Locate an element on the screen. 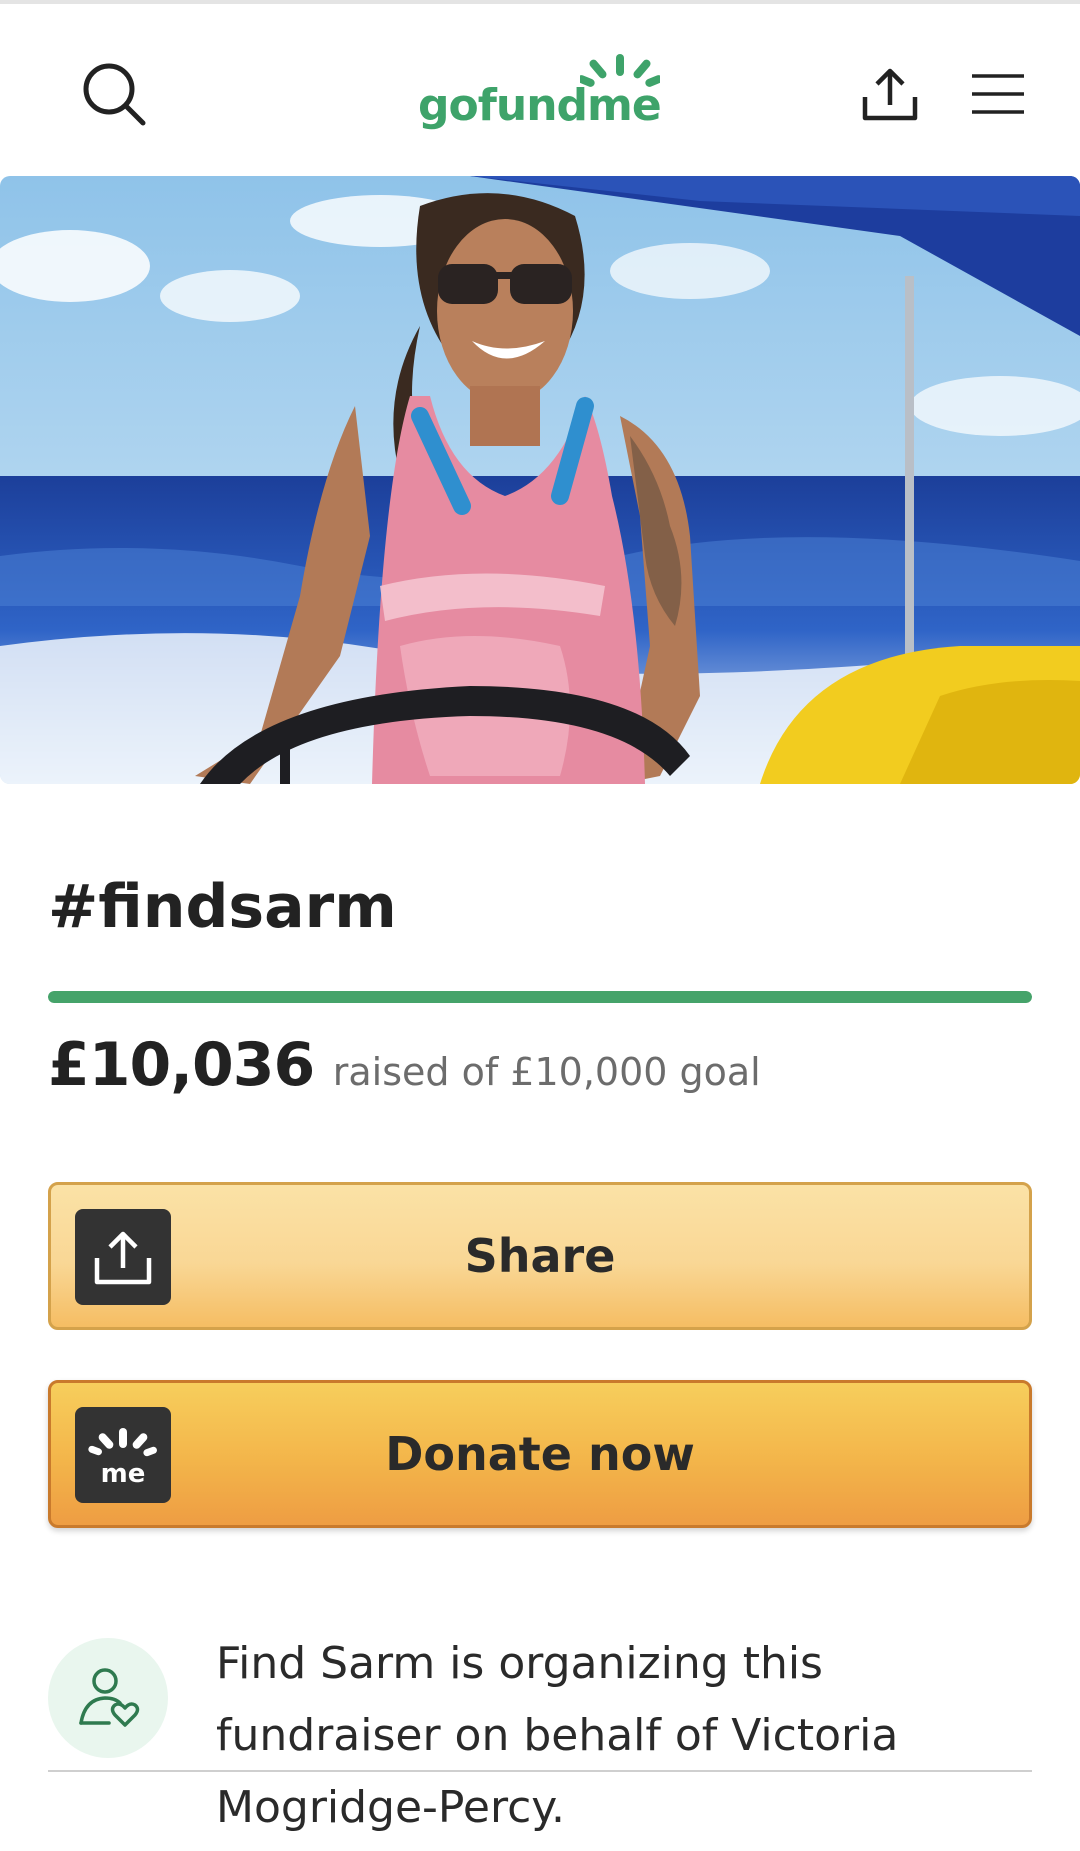 The width and height of the screenshot is (1080, 1851). search-icon is located at coordinates (114, 94).